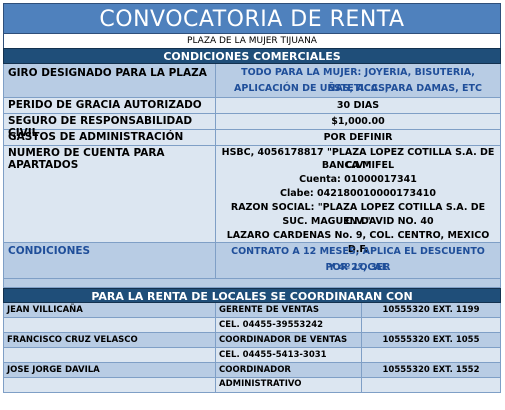  Describe the element at coordinates (110, 261) in the screenshot. I see `condition-label: CONDICIONES` at that location.